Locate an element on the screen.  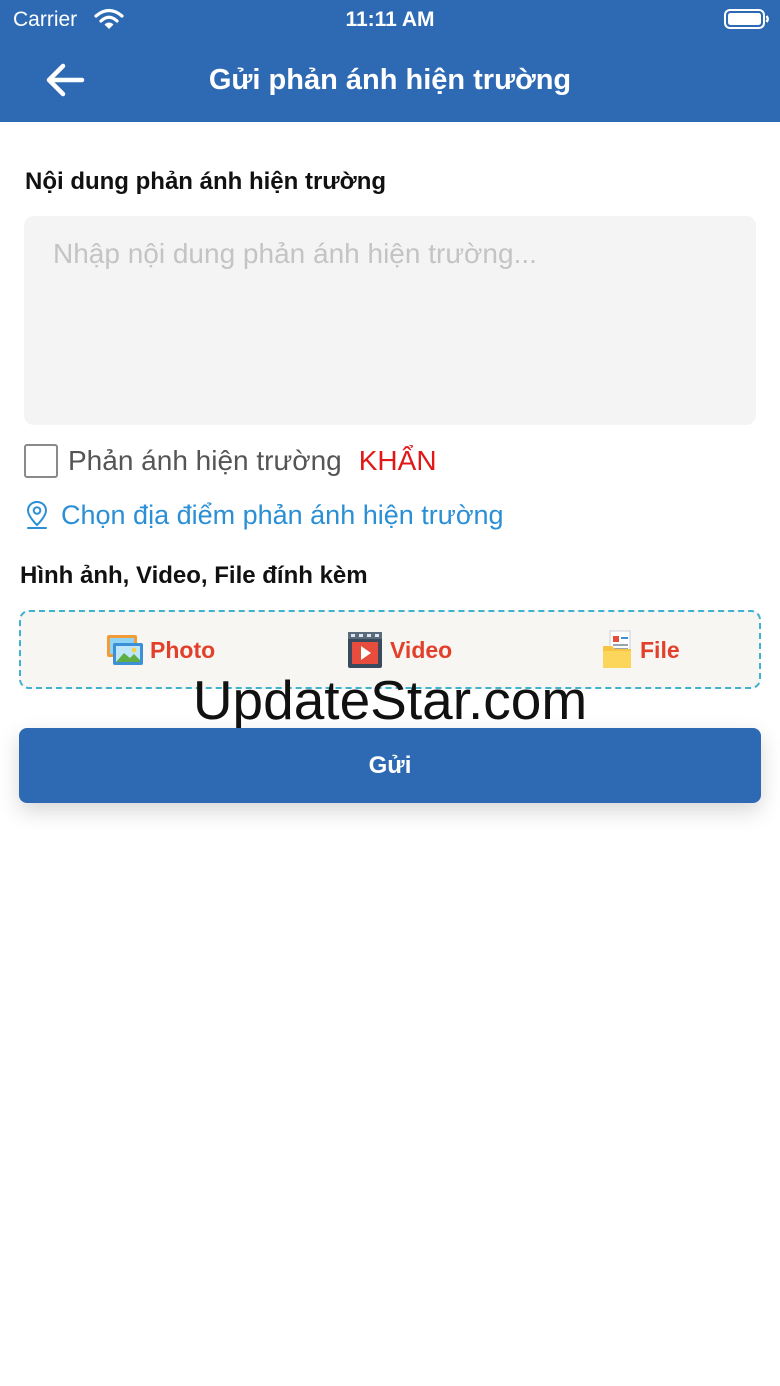
video-icon is located at coordinates (365, 650).